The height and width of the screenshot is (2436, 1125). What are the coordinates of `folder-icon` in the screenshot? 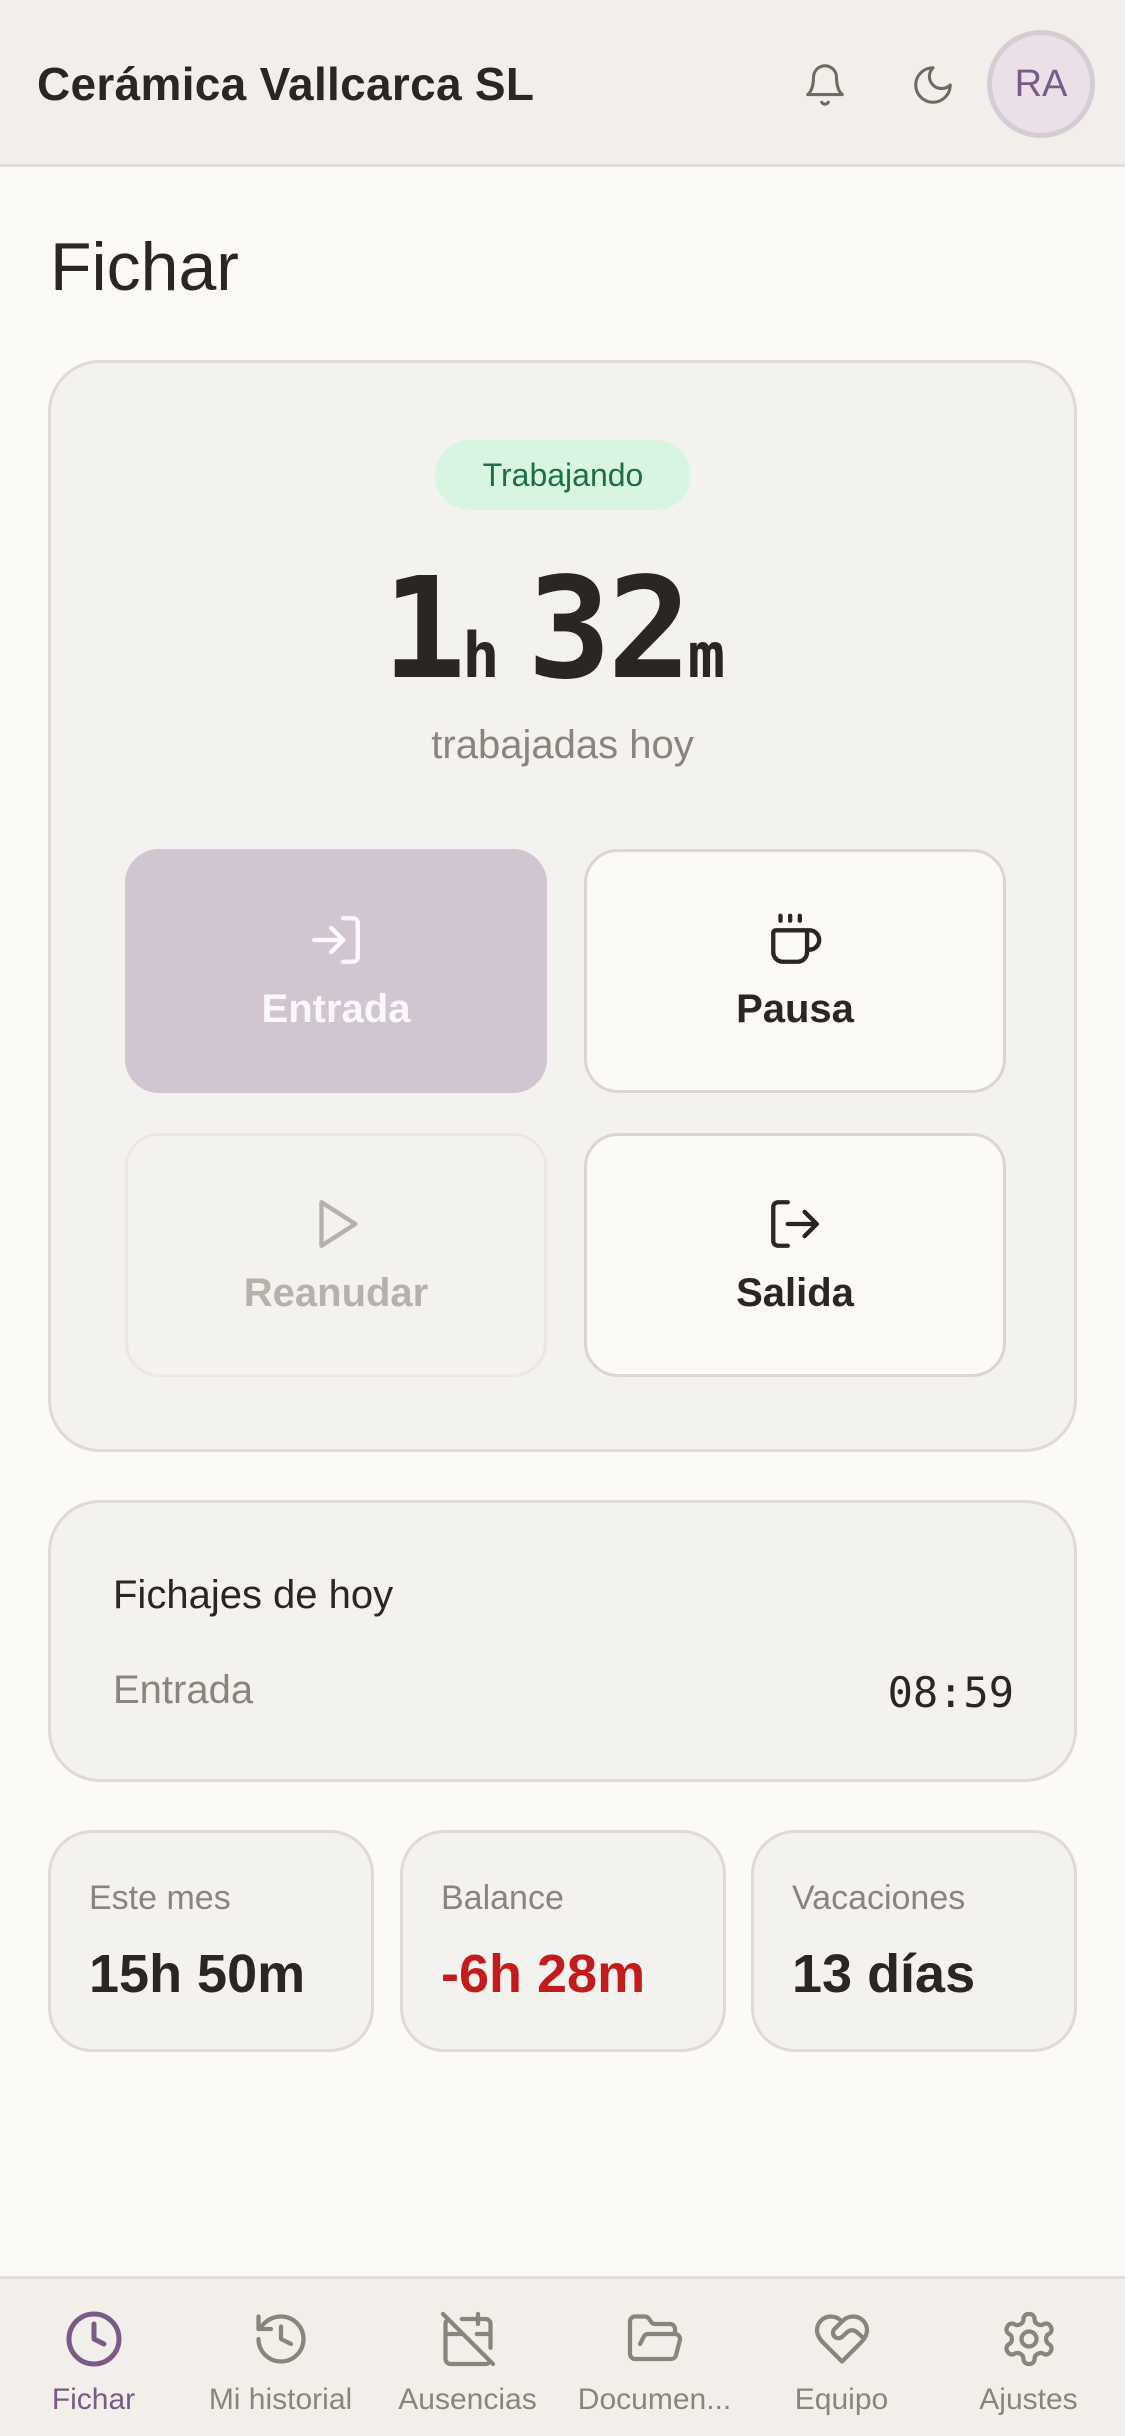 It's located at (654, 2338).